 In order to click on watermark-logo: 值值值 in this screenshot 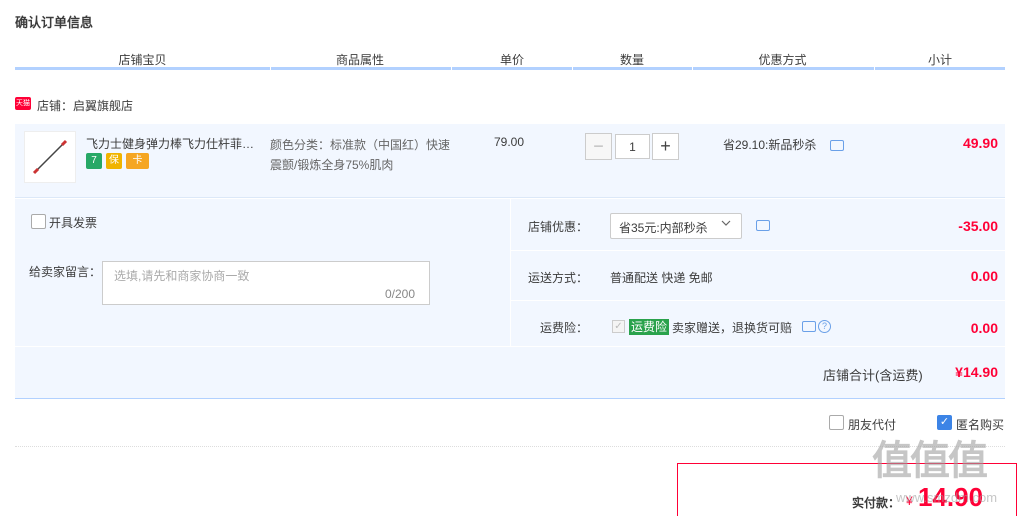, I will do `click(930, 461)`.